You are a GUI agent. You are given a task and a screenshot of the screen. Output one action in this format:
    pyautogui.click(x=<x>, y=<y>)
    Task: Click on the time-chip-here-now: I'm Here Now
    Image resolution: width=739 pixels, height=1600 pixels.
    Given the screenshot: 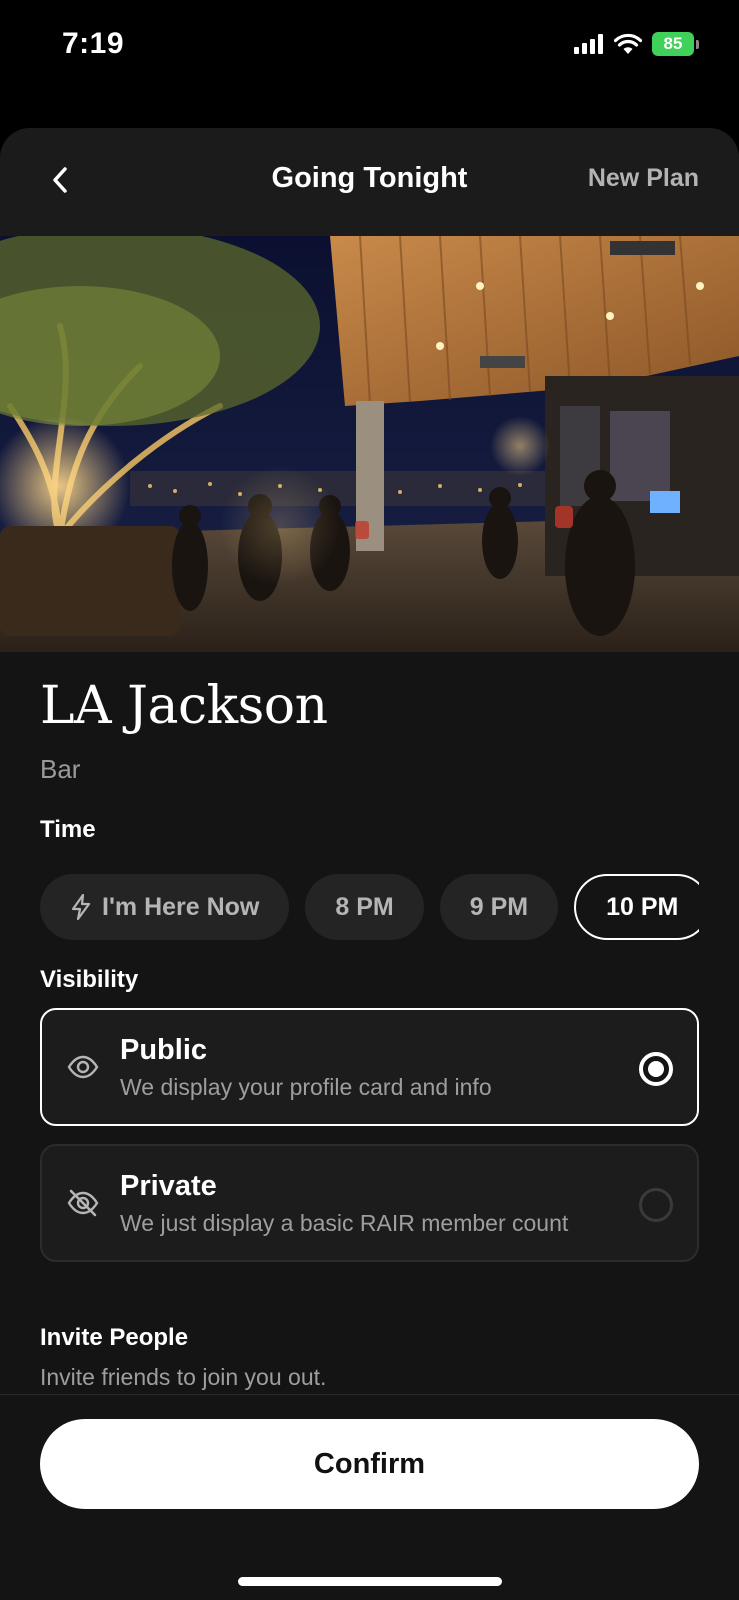 What is the action you would take?
    pyautogui.click(x=165, y=907)
    